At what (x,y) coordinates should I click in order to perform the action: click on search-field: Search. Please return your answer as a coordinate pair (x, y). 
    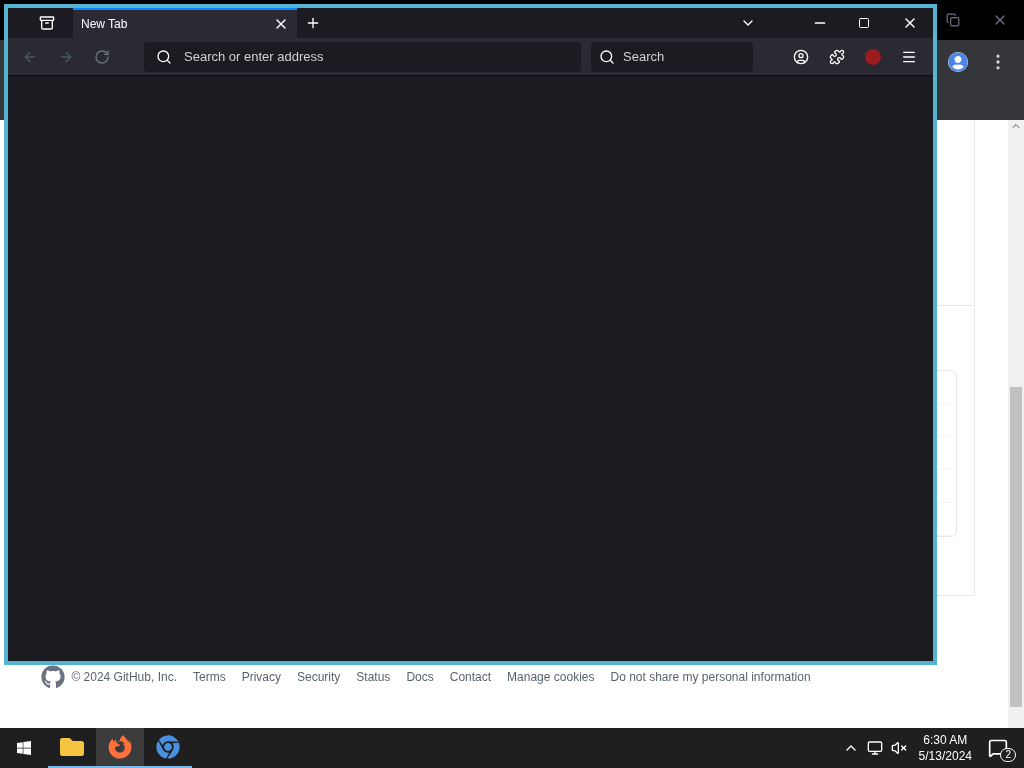
    Looking at the image, I should click on (672, 56).